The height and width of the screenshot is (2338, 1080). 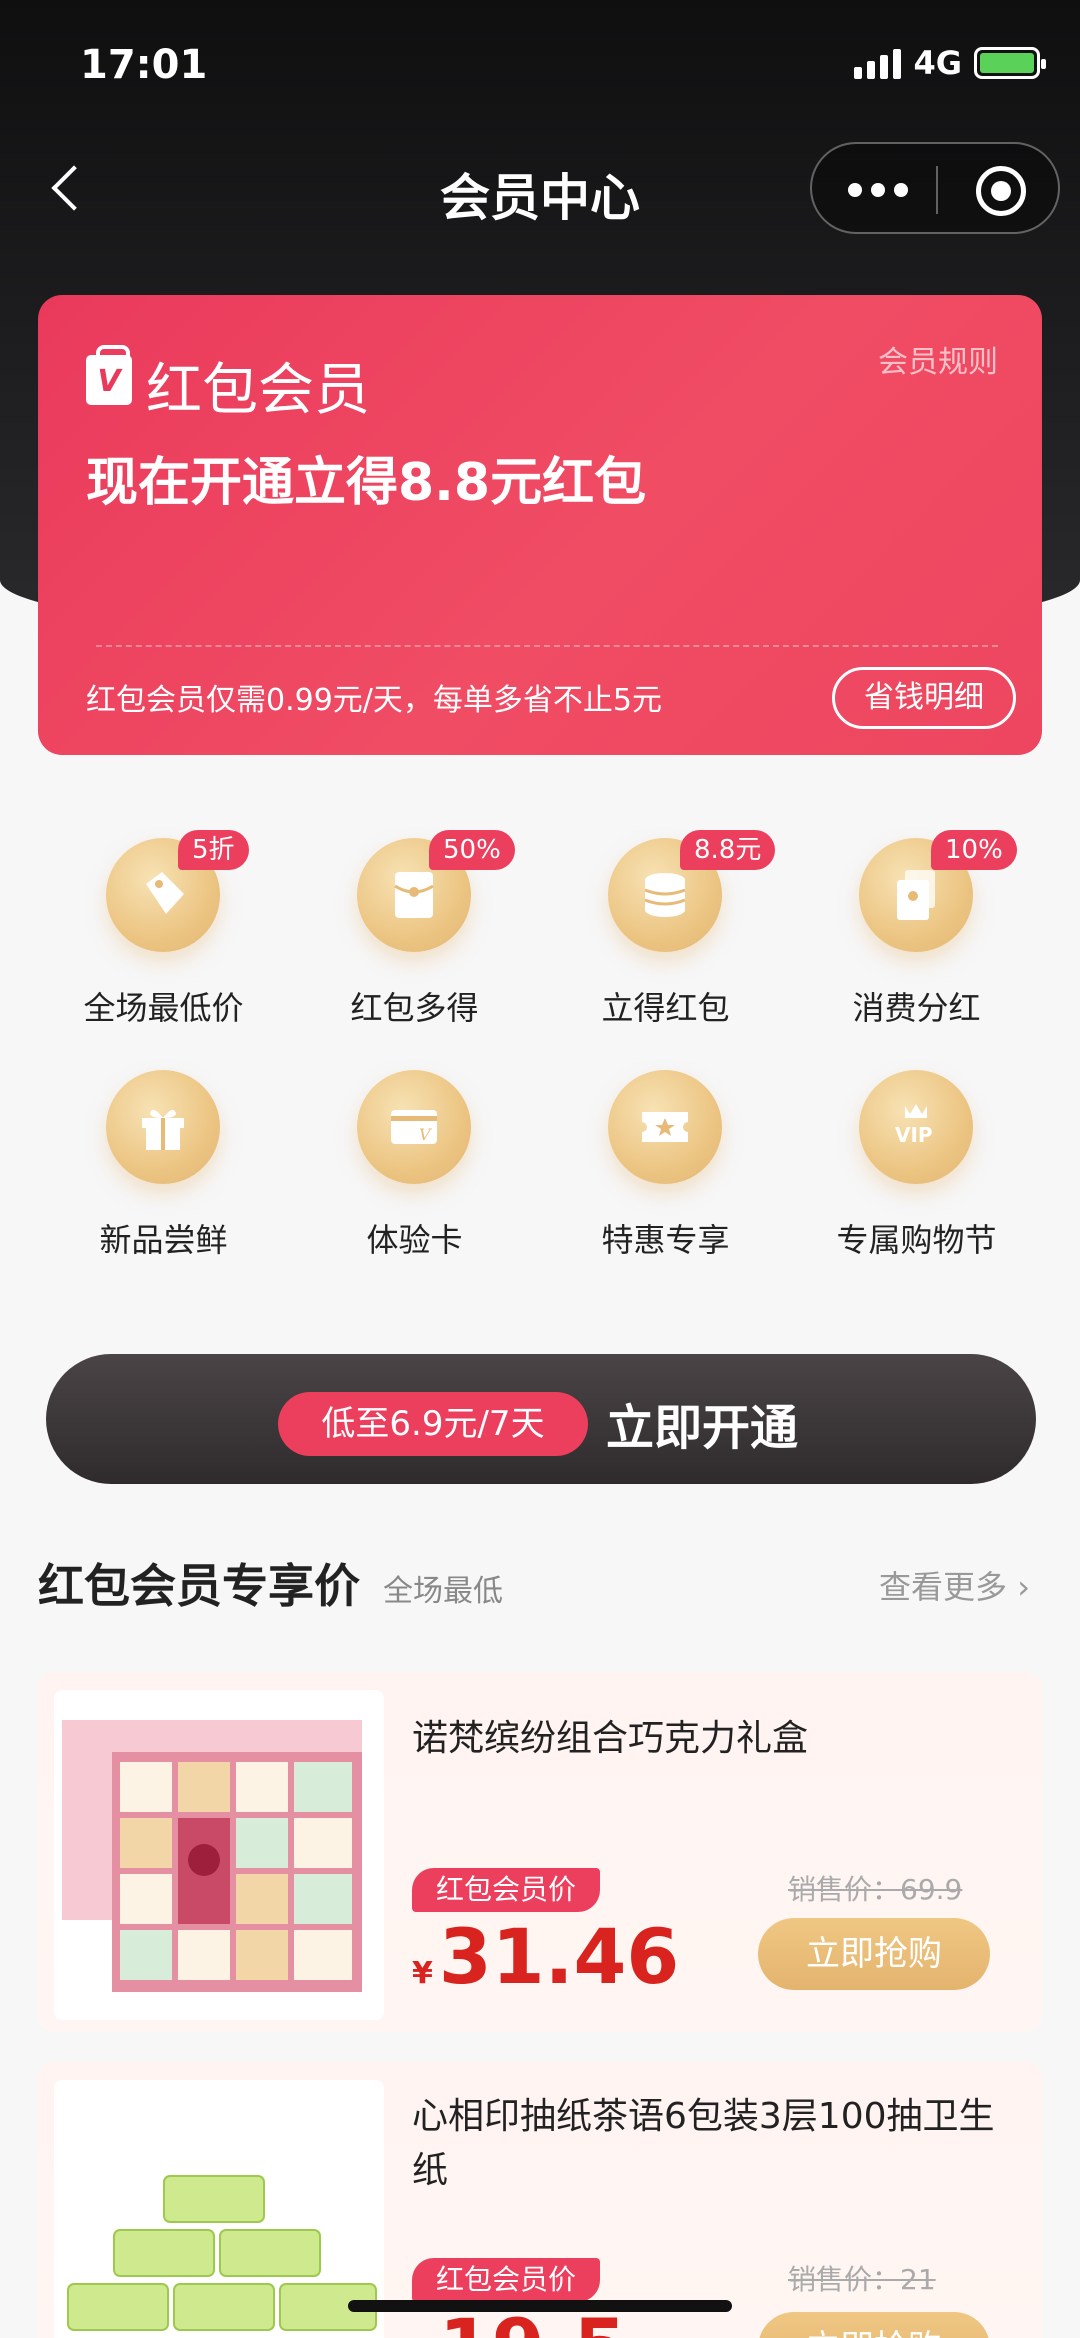 I want to click on product-name: 心相印抽纸茶语6包装3层100抽卫生纸, so click(x=703, y=2143).